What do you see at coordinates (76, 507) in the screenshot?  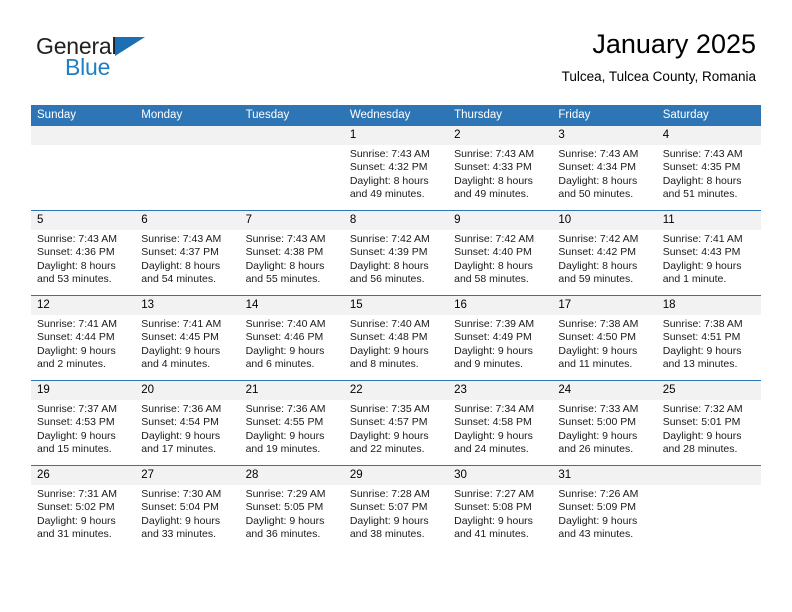 I see `sunset-text: Sunset: 5:02 PM` at bounding box center [76, 507].